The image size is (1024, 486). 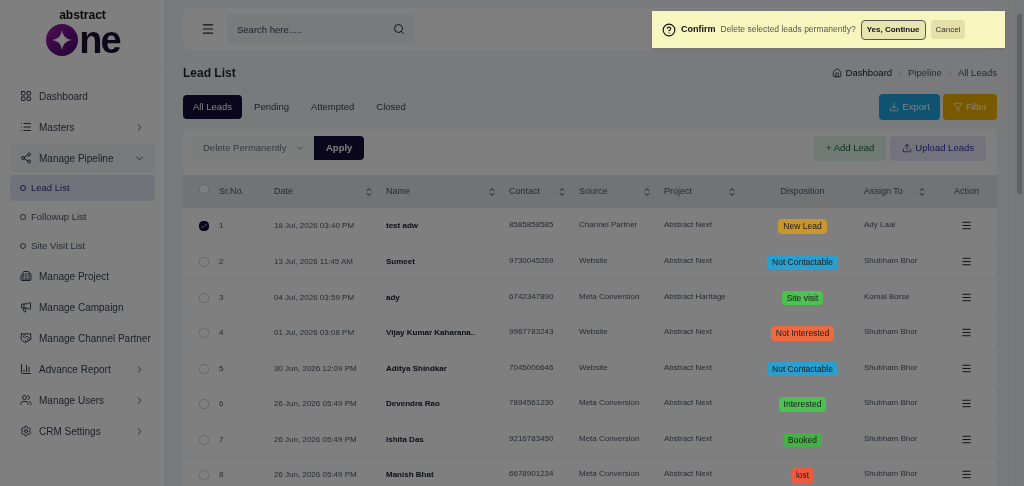 What do you see at coordinates (416, 368) in the screenshot?
I see `table-cell: Aditya Shindkar` at bounding box center [416, 368].